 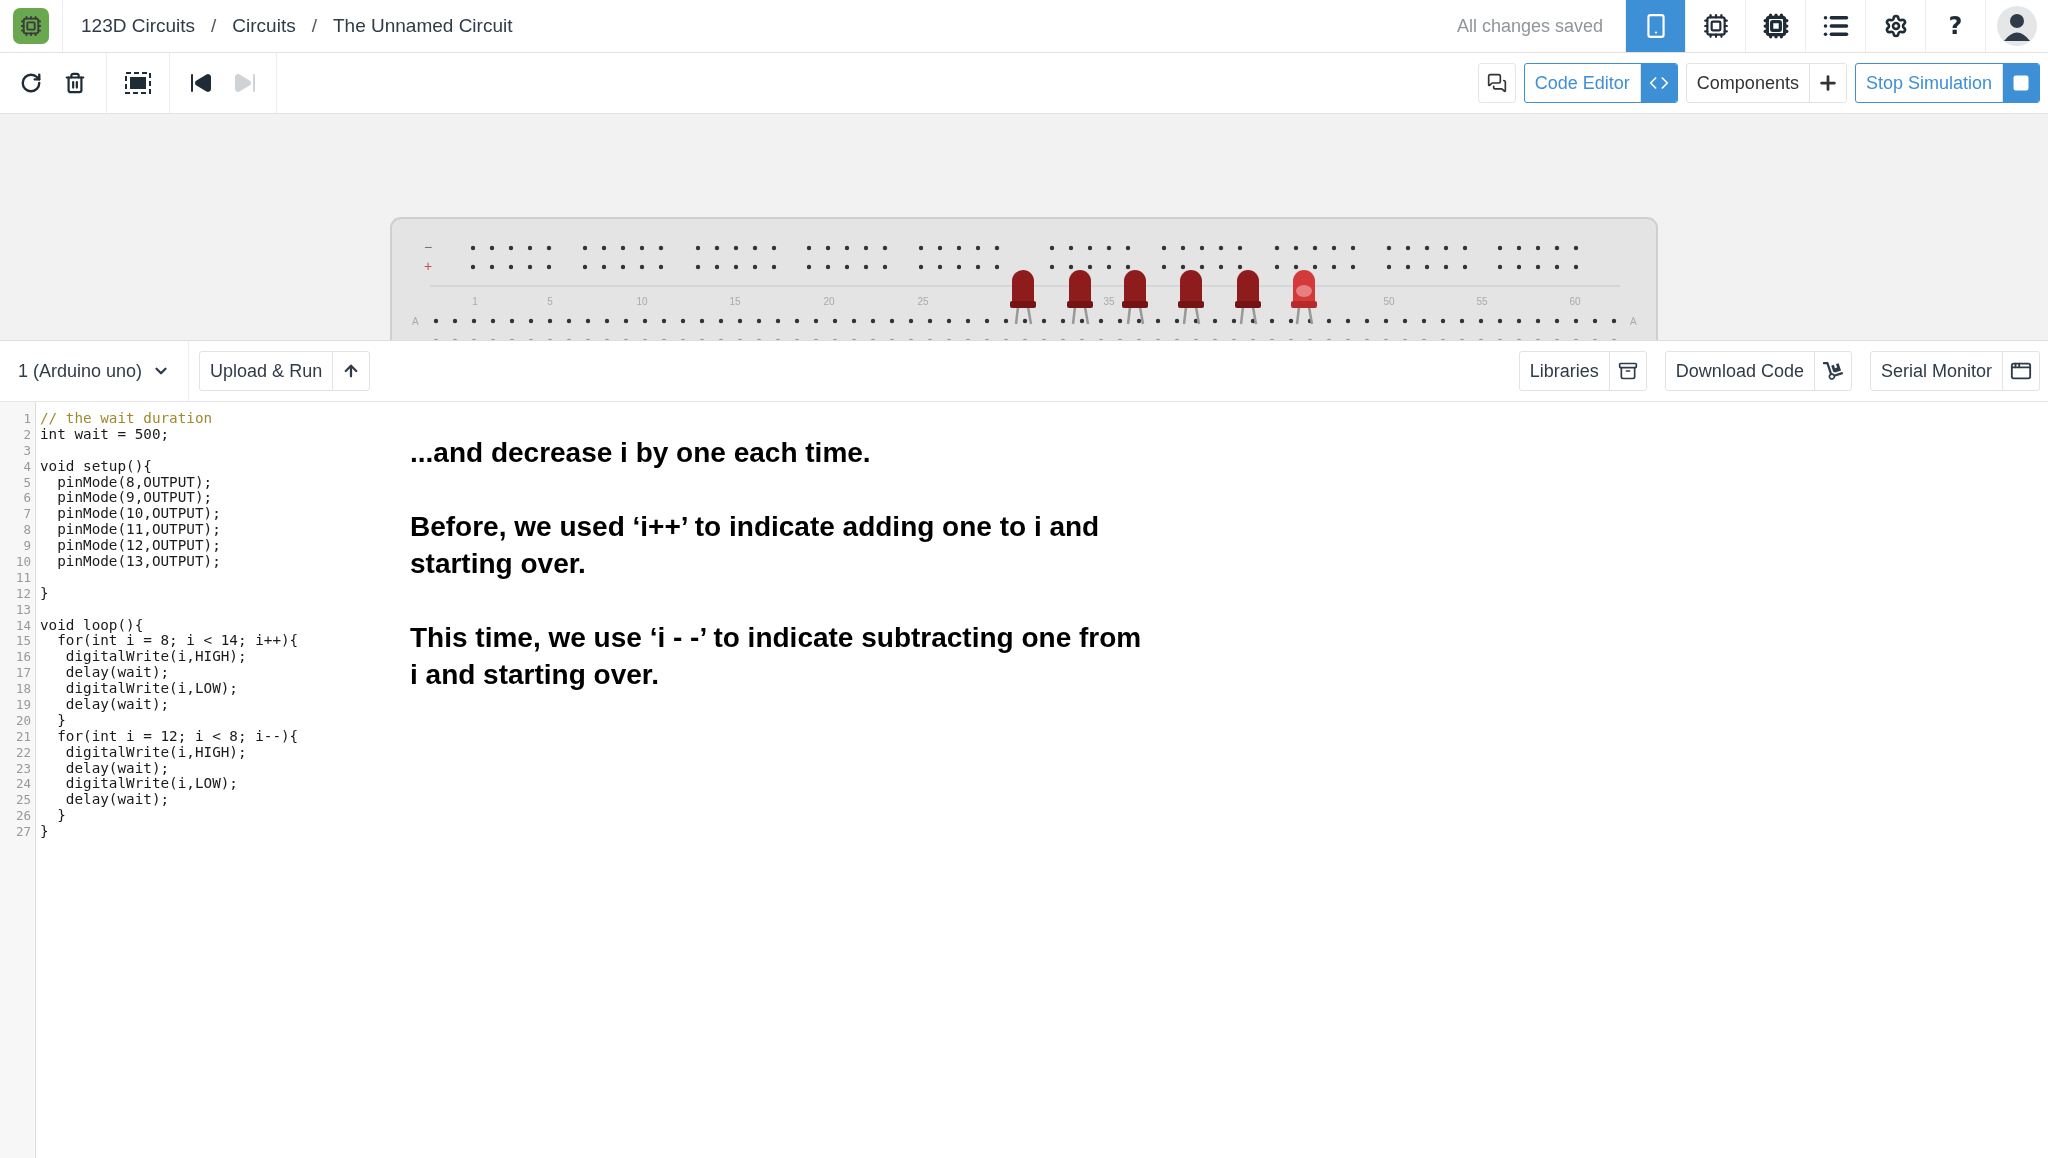 What do you see at coordinates (1895, 26) in the screenshot?
I see `settings-icon` at bounding box center [1895, 26].